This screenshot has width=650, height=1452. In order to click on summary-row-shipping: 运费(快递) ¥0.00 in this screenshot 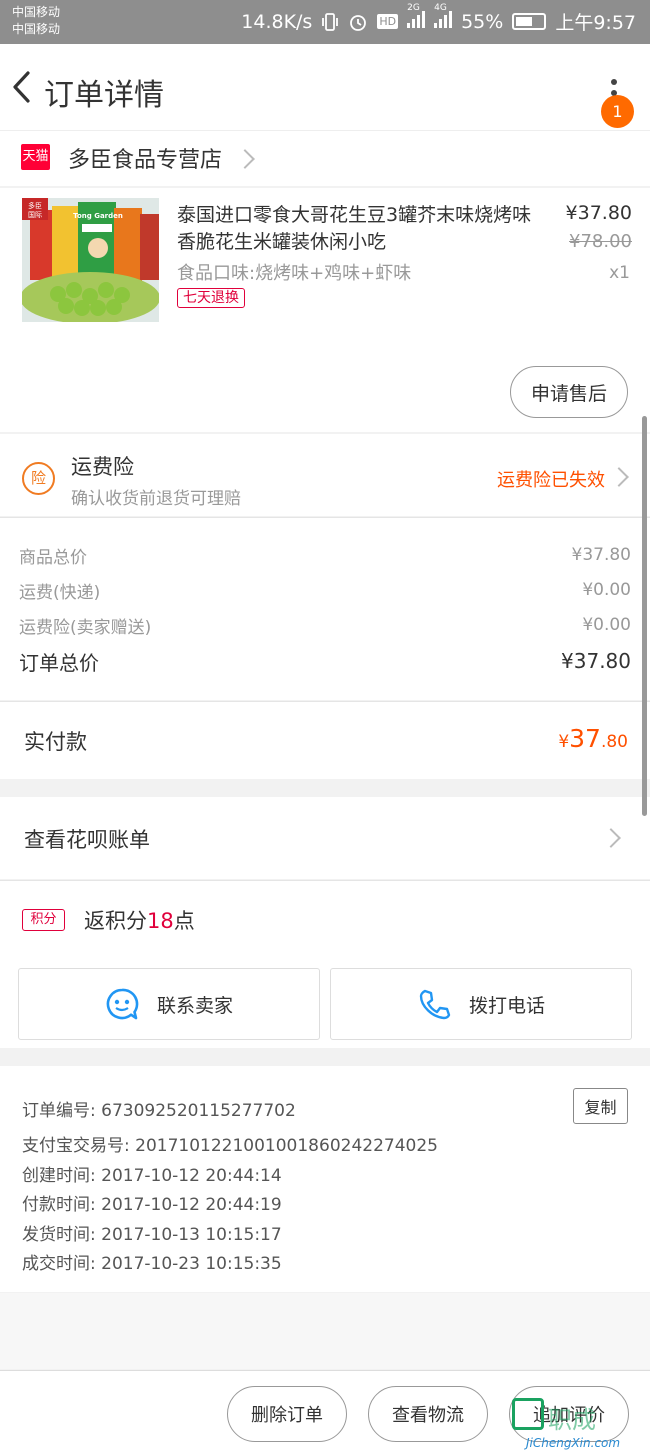, I will do `click(325, 590)`.